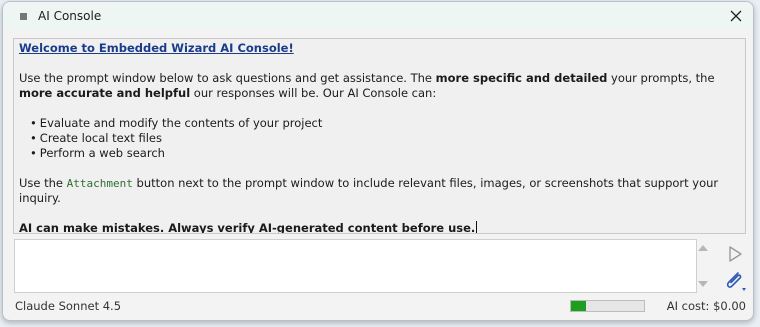  I want to click on list-item: Create local text files, so click(385, 138).